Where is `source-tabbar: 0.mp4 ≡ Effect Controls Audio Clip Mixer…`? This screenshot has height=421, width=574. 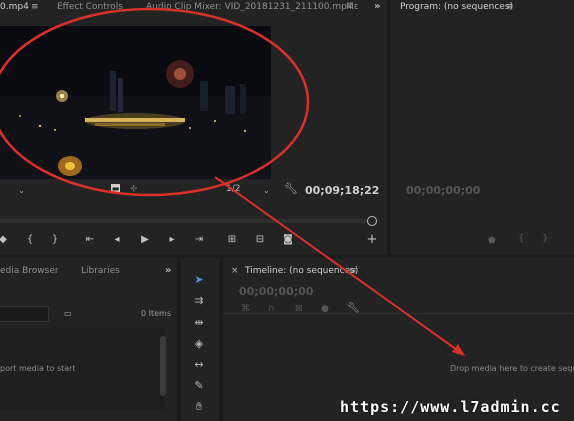 source-tabbar: 0.mp4 ≡ Effect Controls Audio Clip Mixer… is located at coordinates (193, 7).